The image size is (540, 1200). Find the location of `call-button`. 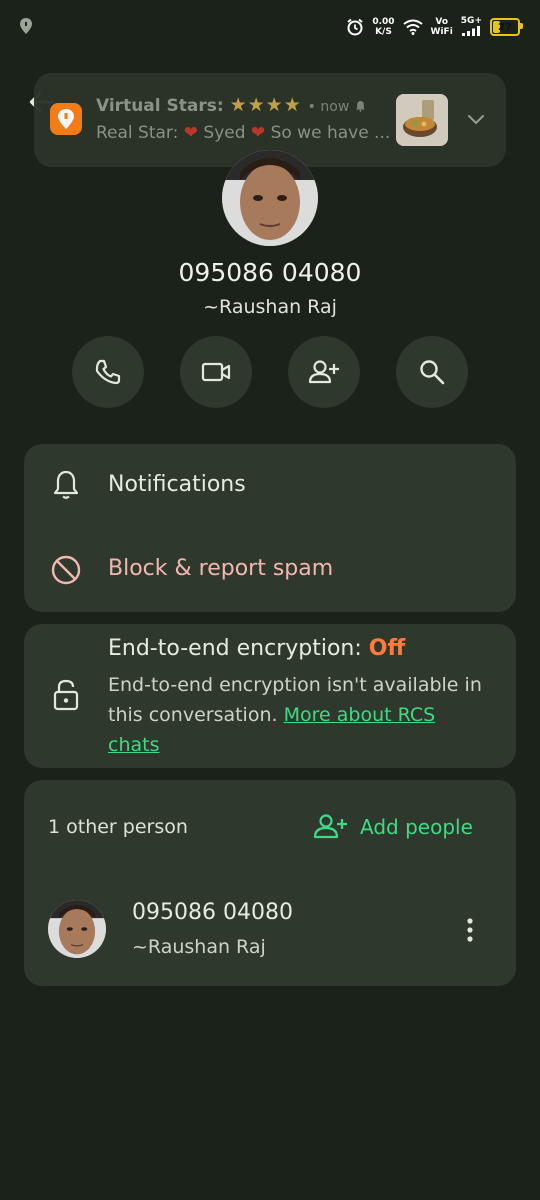

call-button is located at coordinates (108, 372).